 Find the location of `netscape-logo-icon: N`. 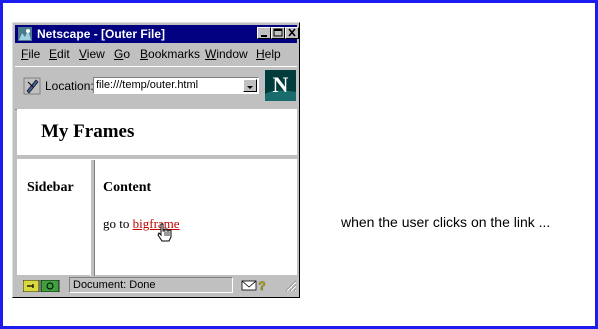

netscape-logo-icon: N is located at coordinates (280, 85).